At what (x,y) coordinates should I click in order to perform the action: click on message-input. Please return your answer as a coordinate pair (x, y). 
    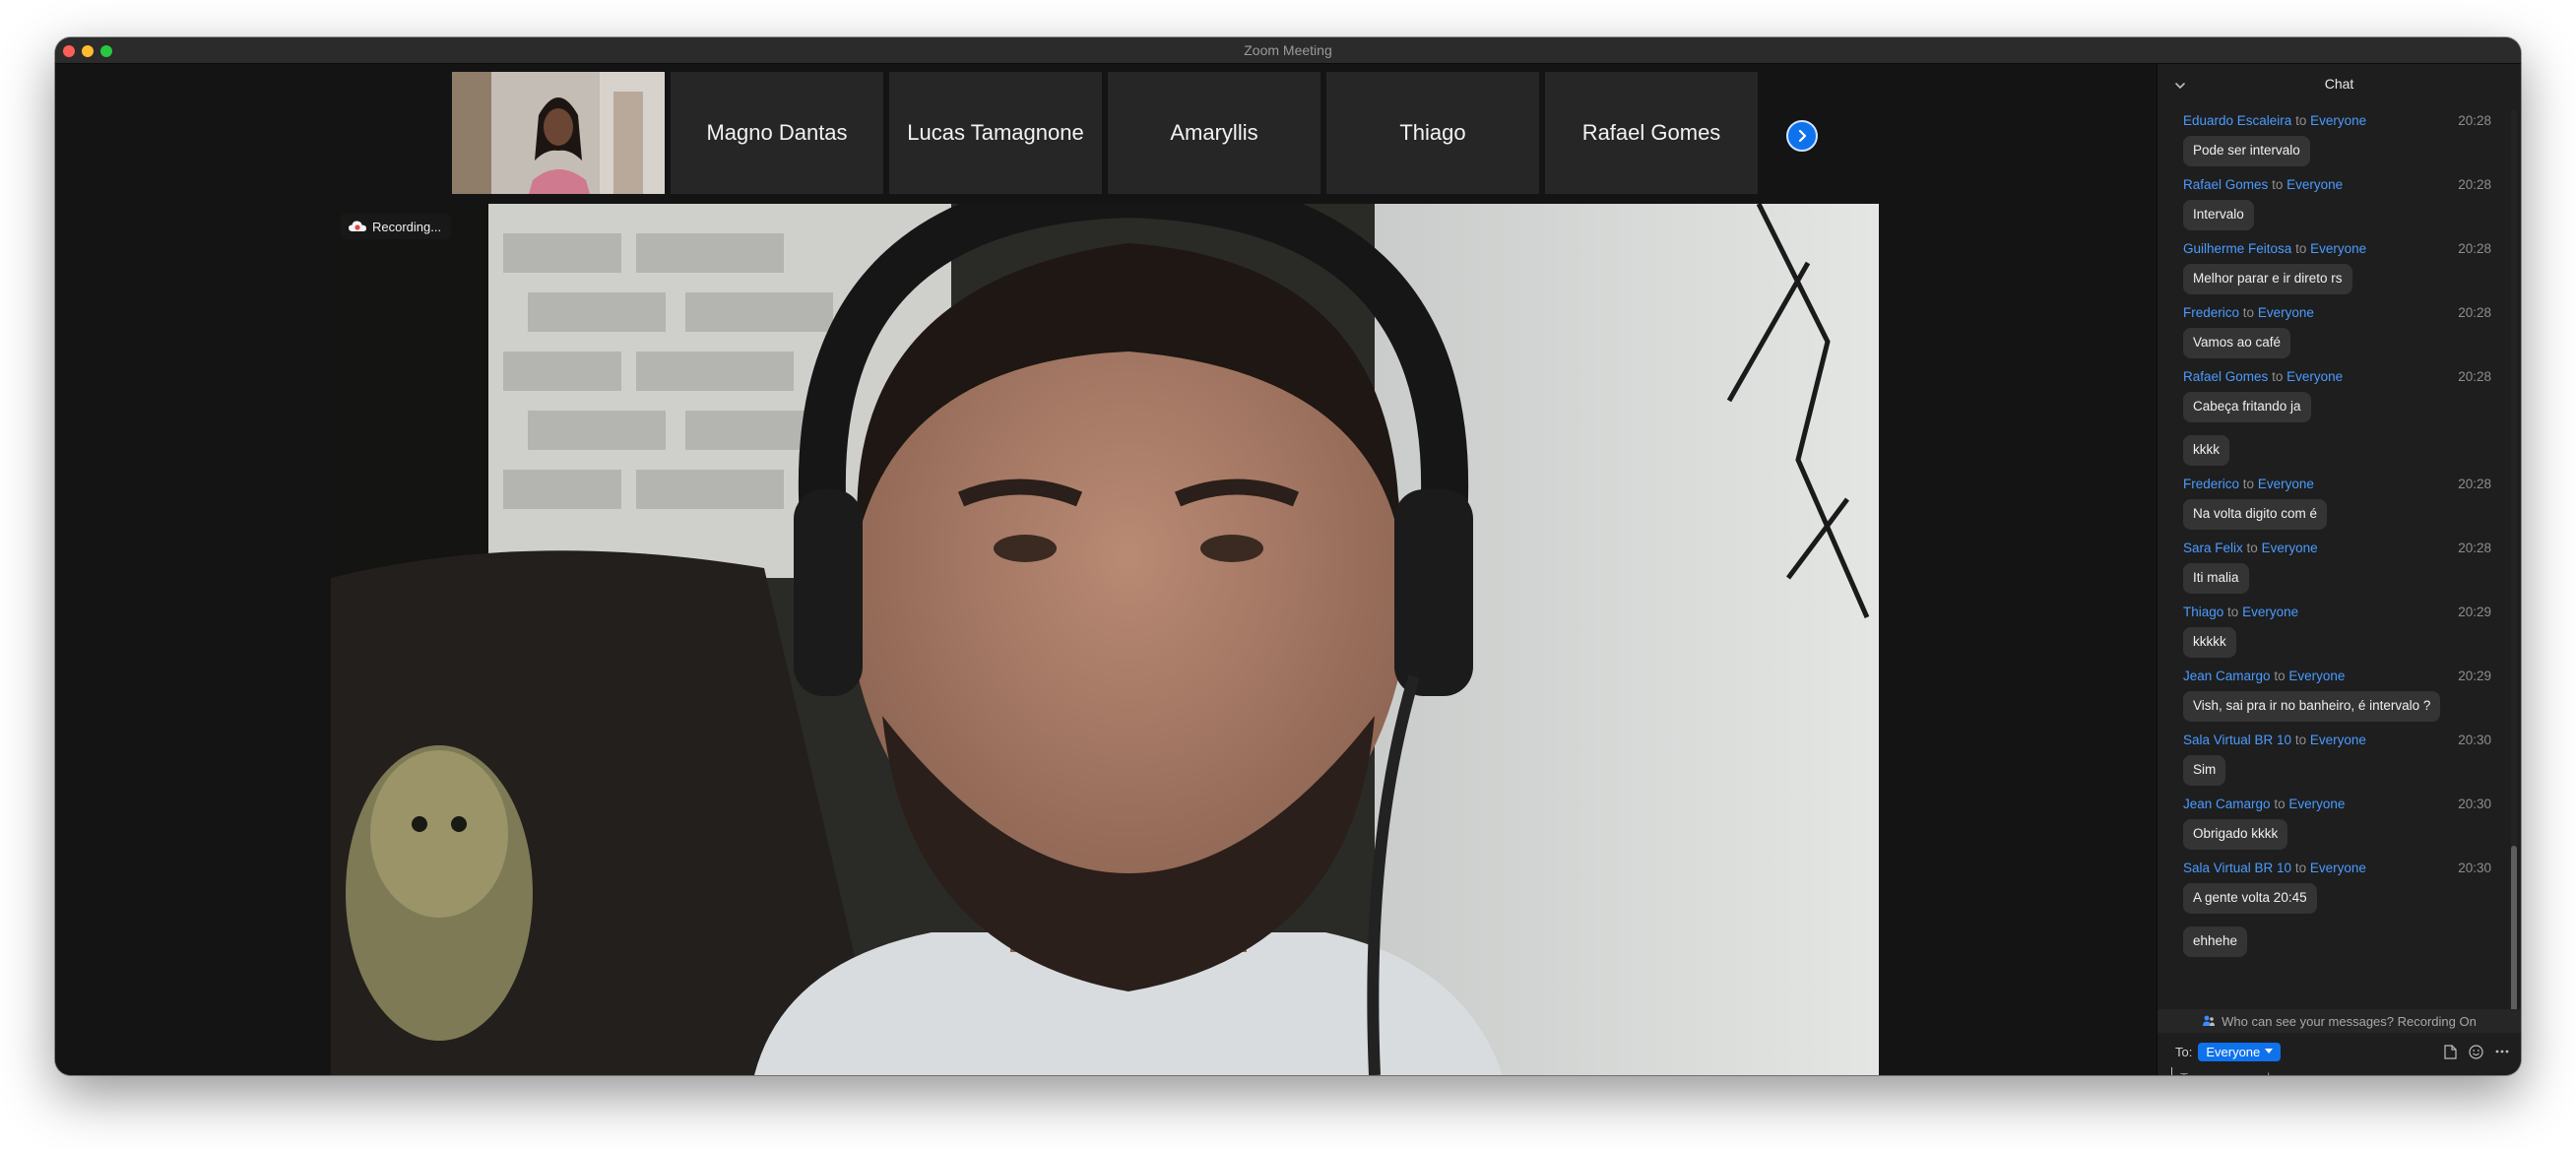
    Looking at the image, I should click on (2339, 1071).